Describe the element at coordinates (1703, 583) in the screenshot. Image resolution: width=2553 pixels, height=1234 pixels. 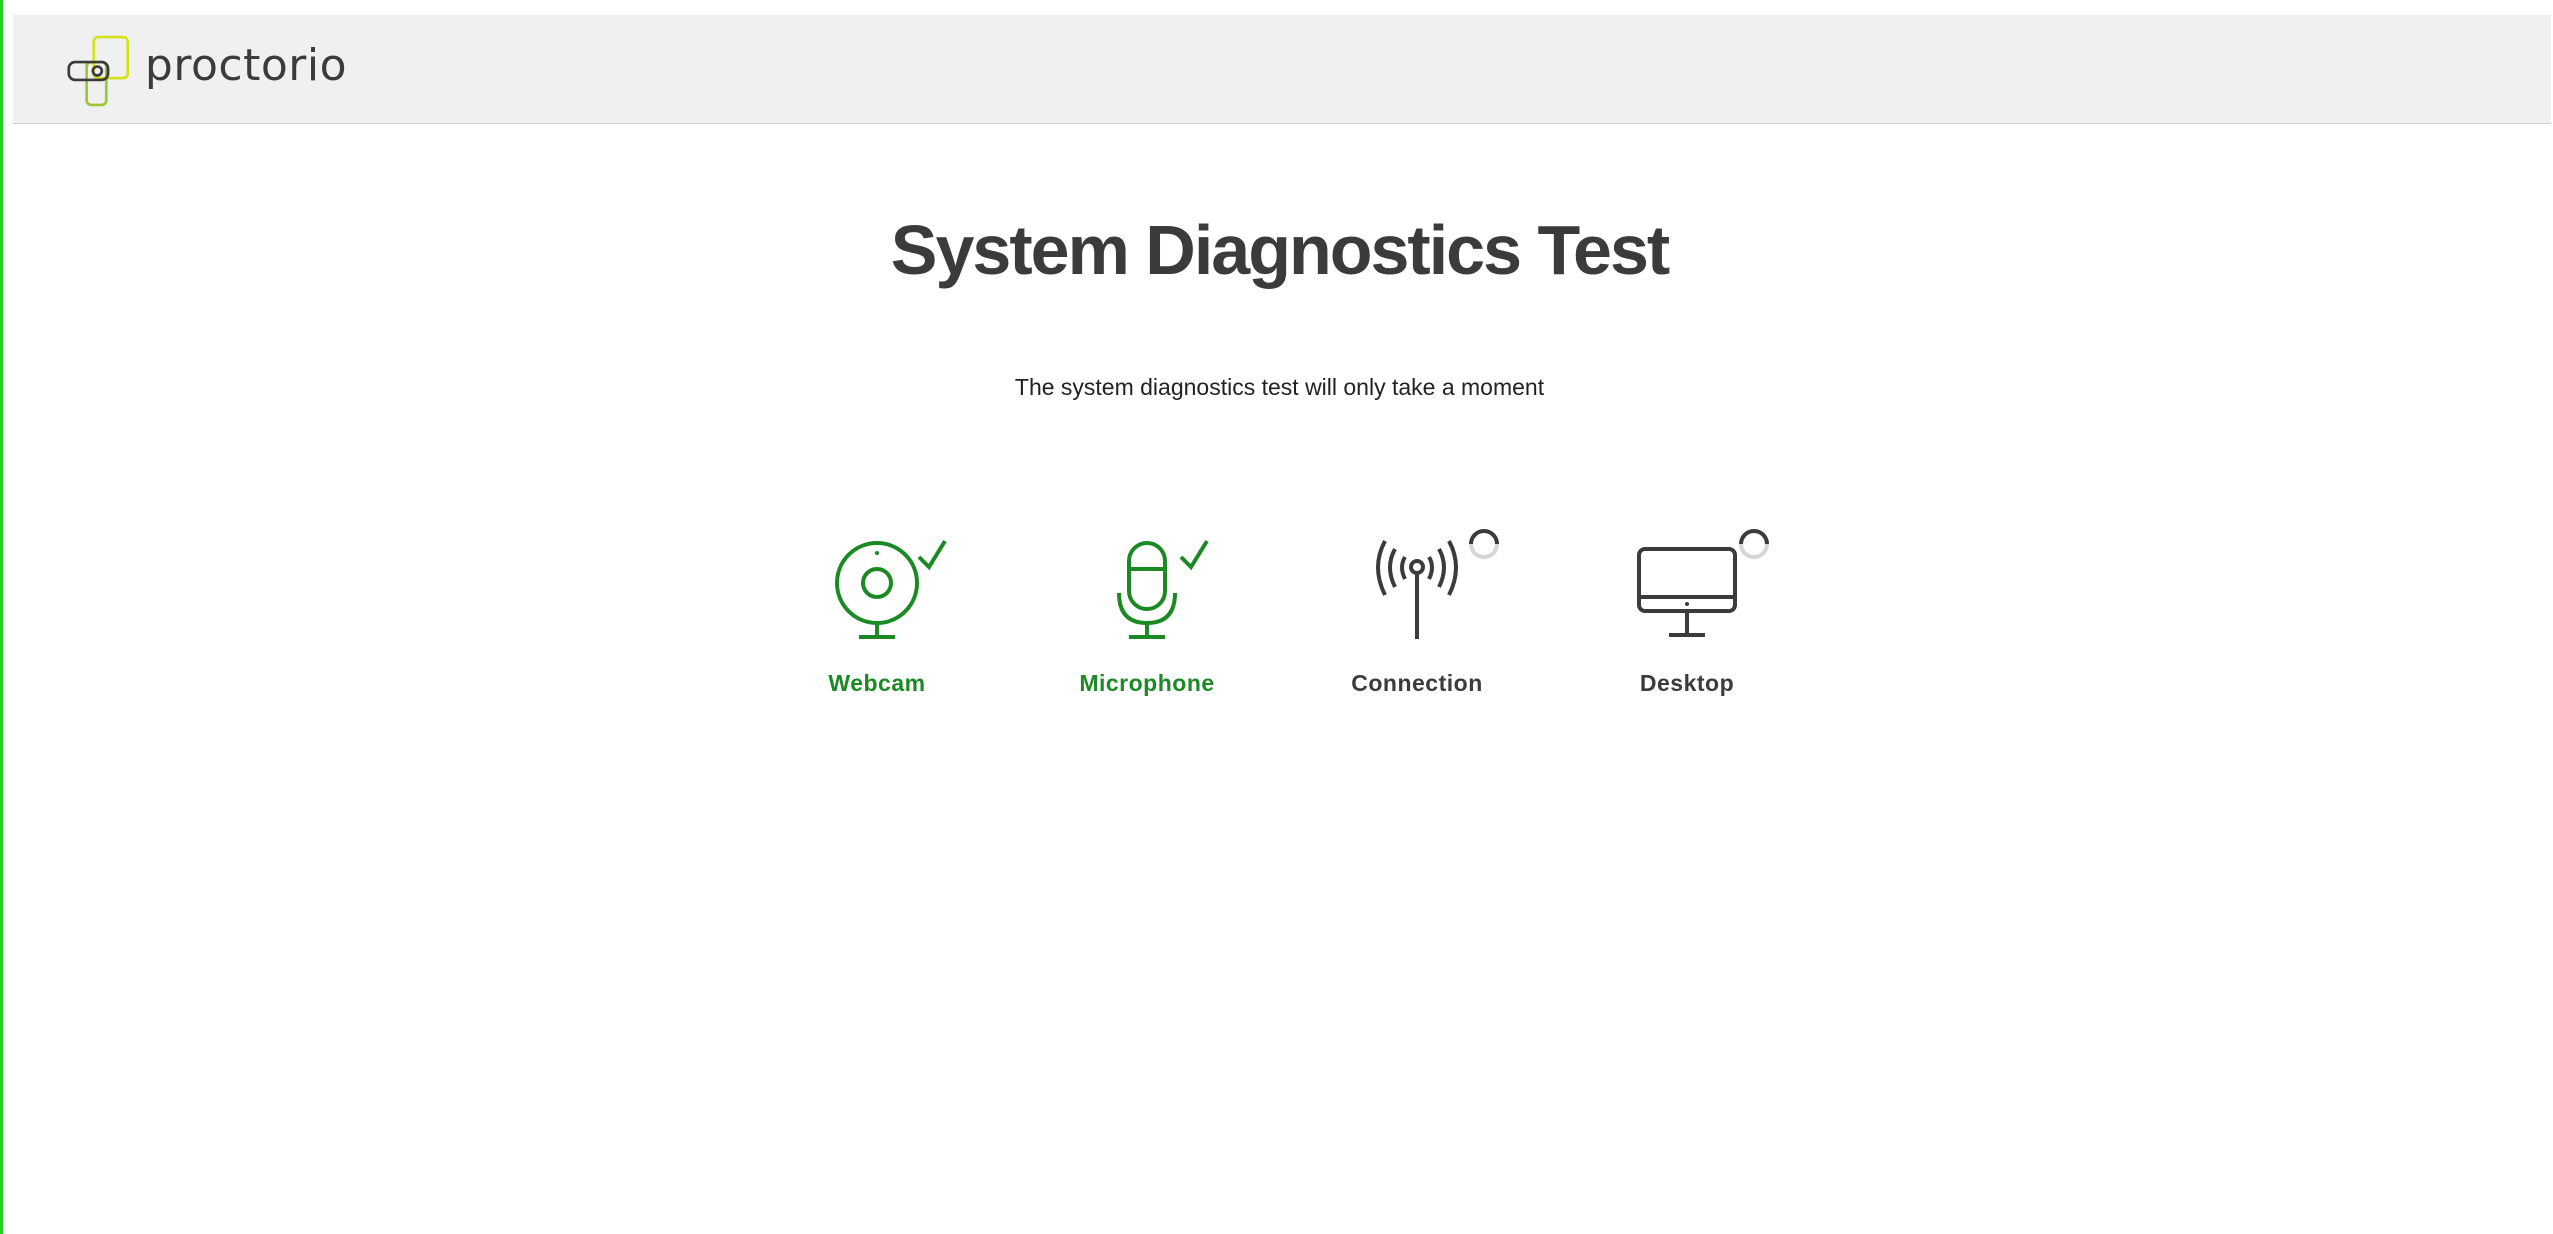
I see `monitor-icon` at that location.